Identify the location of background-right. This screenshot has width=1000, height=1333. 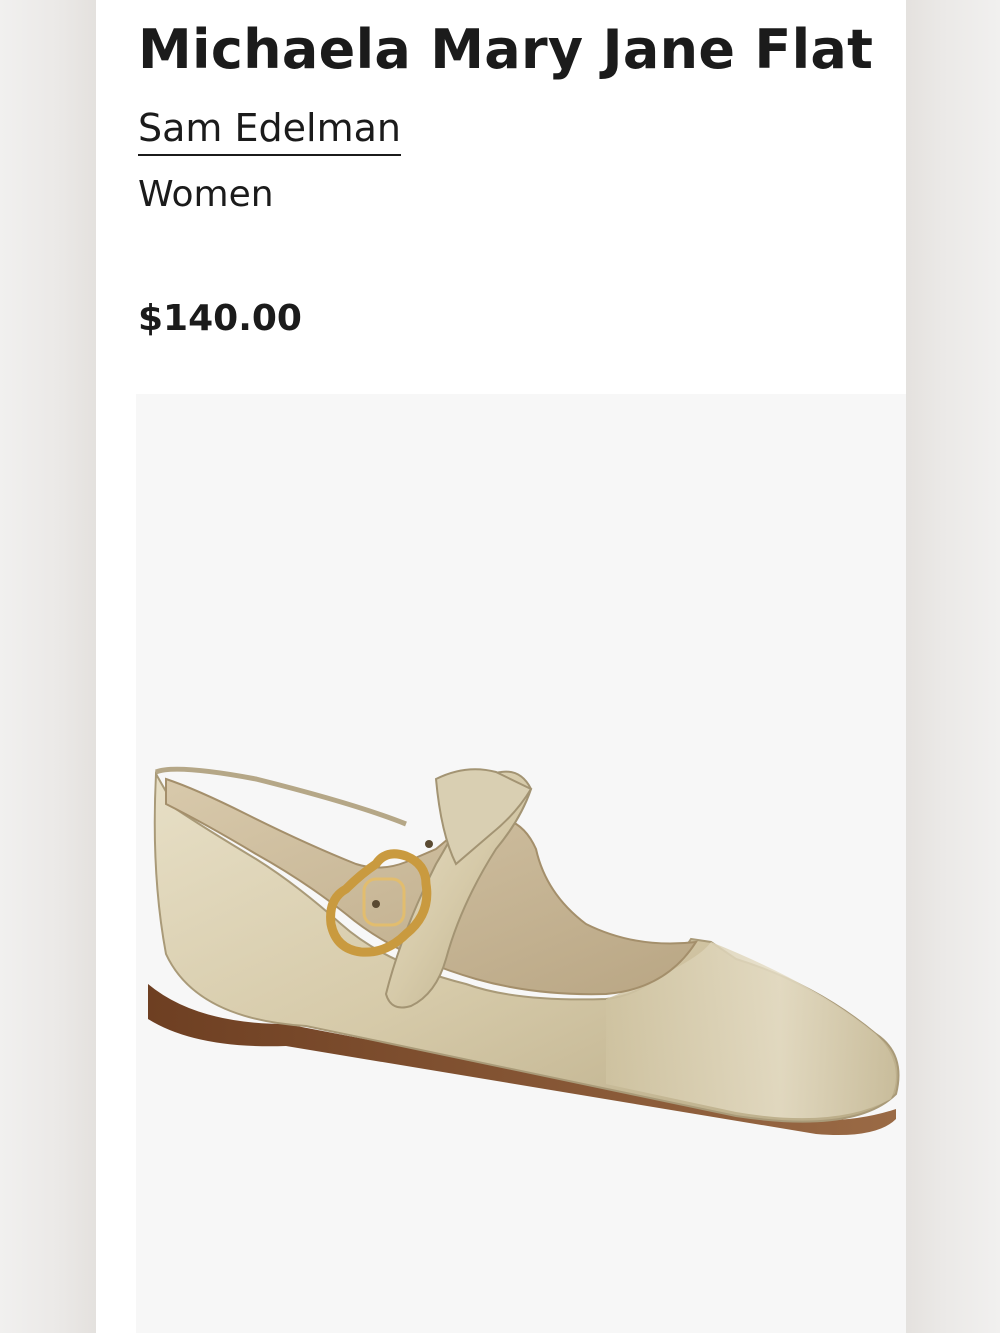
(952, 666).